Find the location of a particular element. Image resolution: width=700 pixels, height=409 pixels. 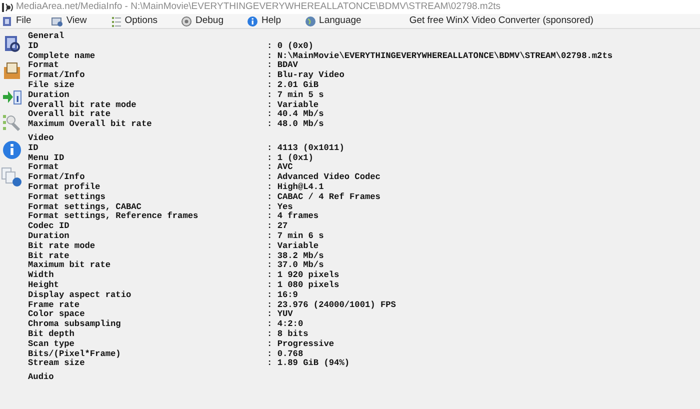

menu-item: View is located at coordinates (81, 21).